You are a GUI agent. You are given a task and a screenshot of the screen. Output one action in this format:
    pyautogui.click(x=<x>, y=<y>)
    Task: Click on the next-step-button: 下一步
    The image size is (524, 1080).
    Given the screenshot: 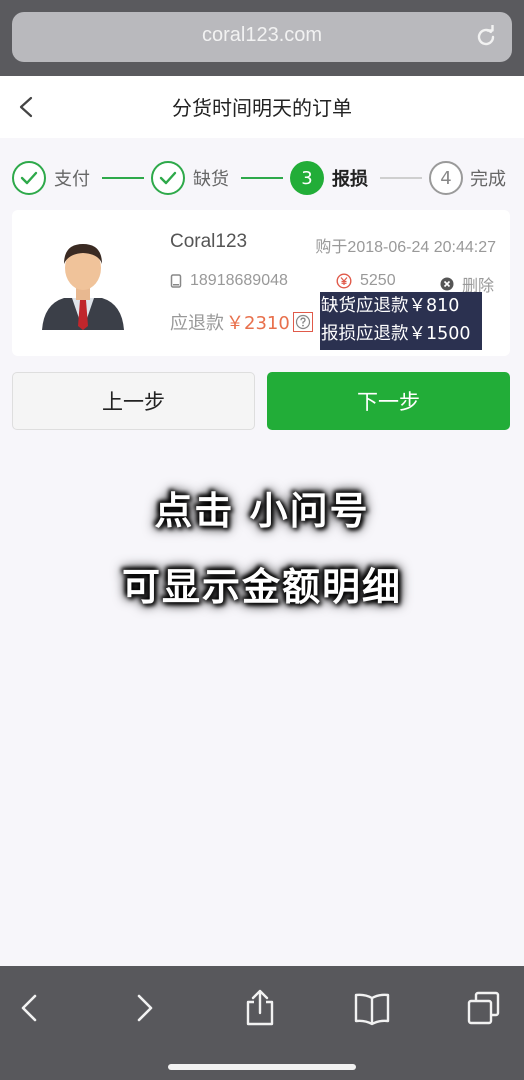 What is the action you would take?
    pyautogui.click(x=388, y=401)
    